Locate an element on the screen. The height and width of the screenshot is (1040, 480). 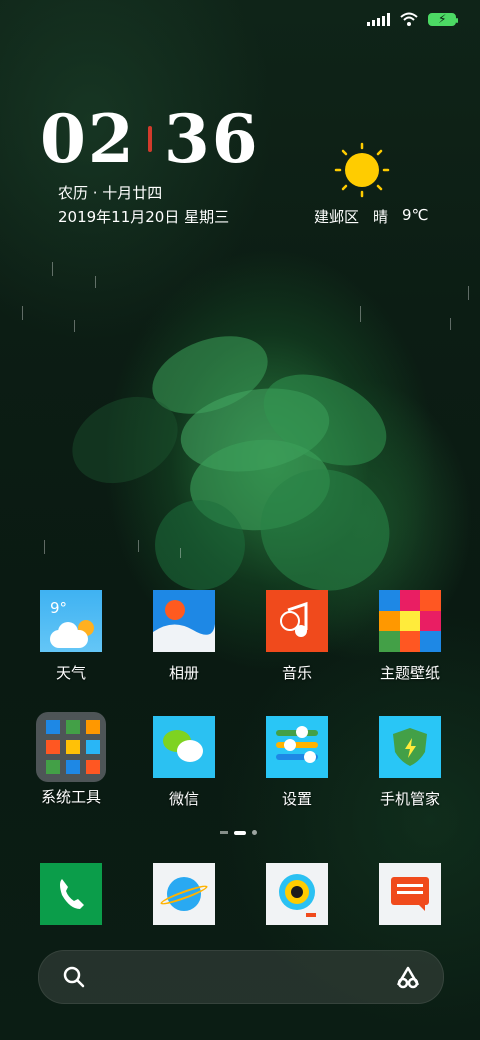
app-security: 手机管家 is located at coordinates (410, 762).